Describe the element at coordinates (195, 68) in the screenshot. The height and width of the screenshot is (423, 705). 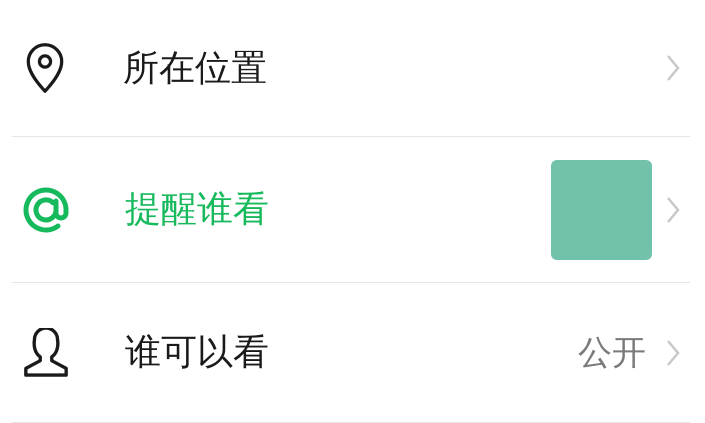
I see `row-label: 所在位置` at that location.